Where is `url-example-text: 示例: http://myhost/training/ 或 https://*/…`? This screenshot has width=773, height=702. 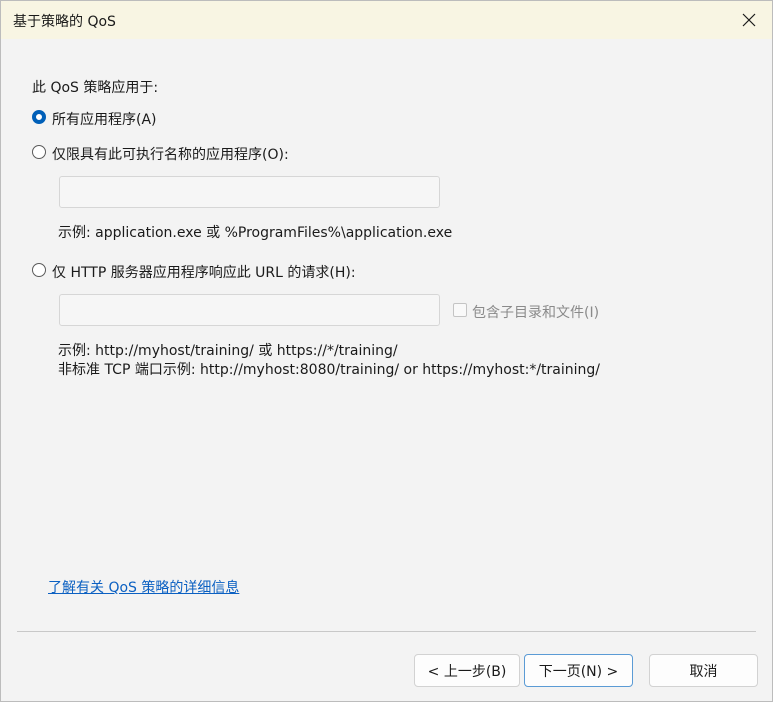 url-example-text: 示例: http://myhost/training/ 或 https://*/… is located at coordinates (228, 351).